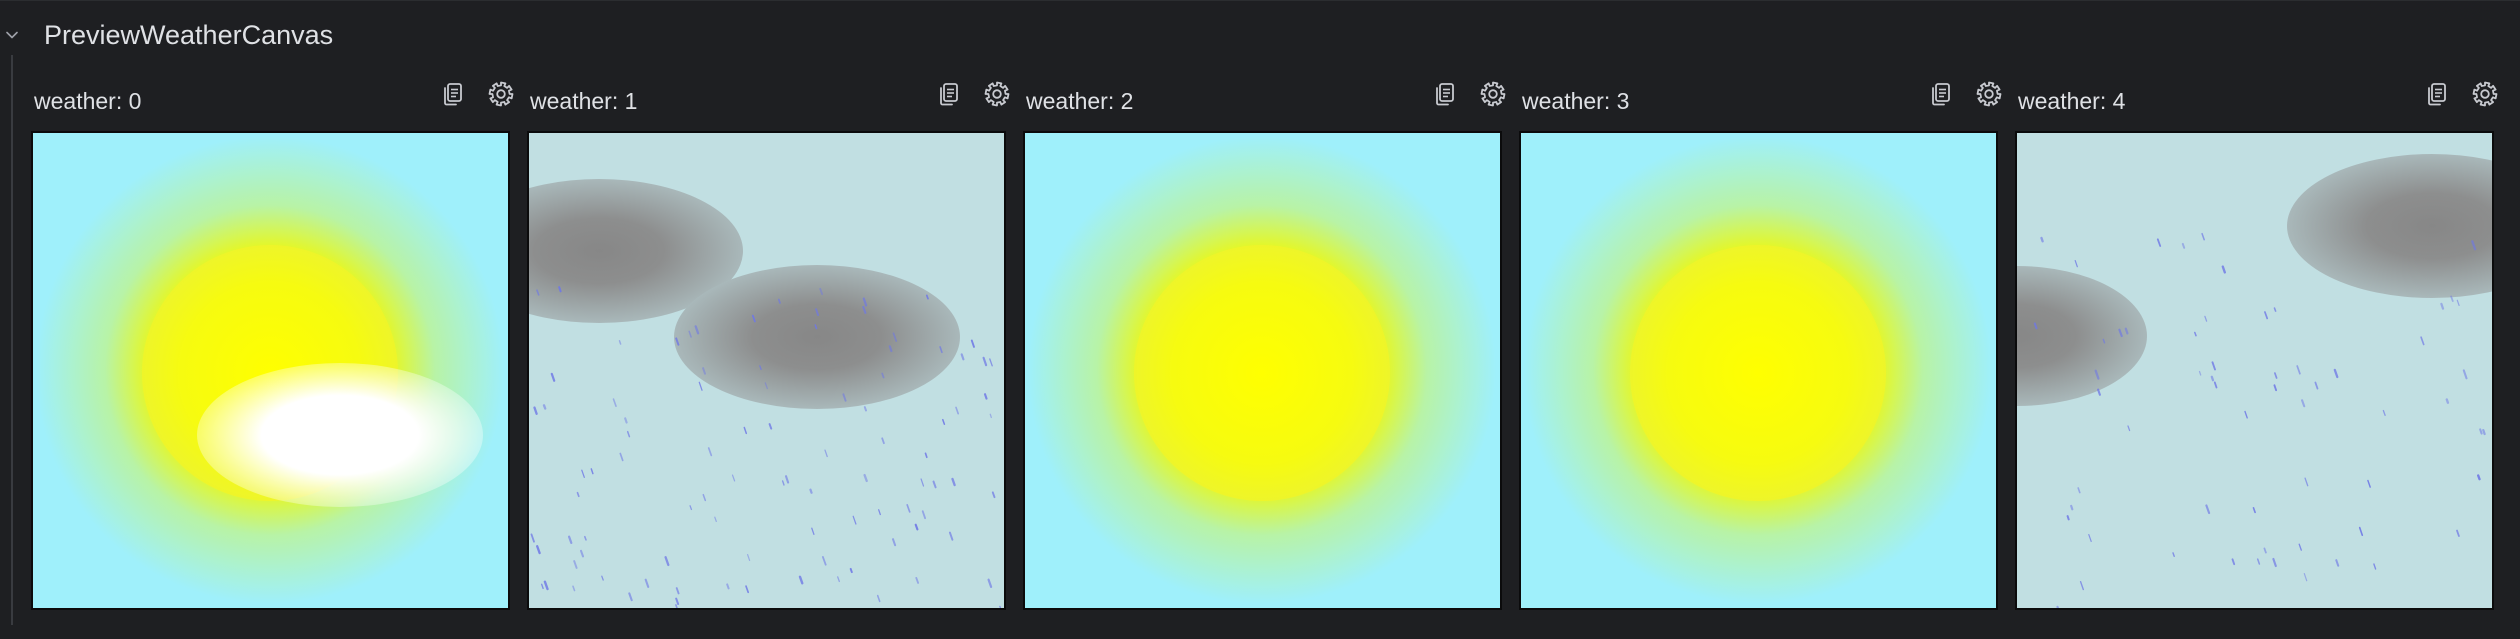  I want to click on preview-label: weather: 2, so click(1080, 101).